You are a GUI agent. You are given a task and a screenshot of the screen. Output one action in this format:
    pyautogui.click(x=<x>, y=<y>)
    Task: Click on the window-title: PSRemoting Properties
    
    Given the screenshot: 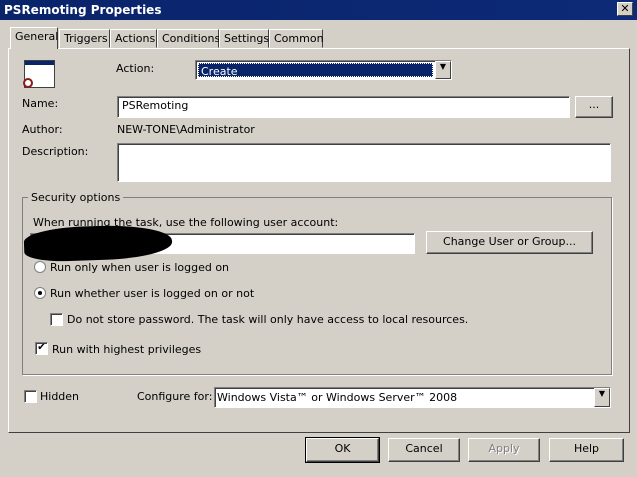 What is the action you would take?
    pyautogui.click(x=83, y=10)
    